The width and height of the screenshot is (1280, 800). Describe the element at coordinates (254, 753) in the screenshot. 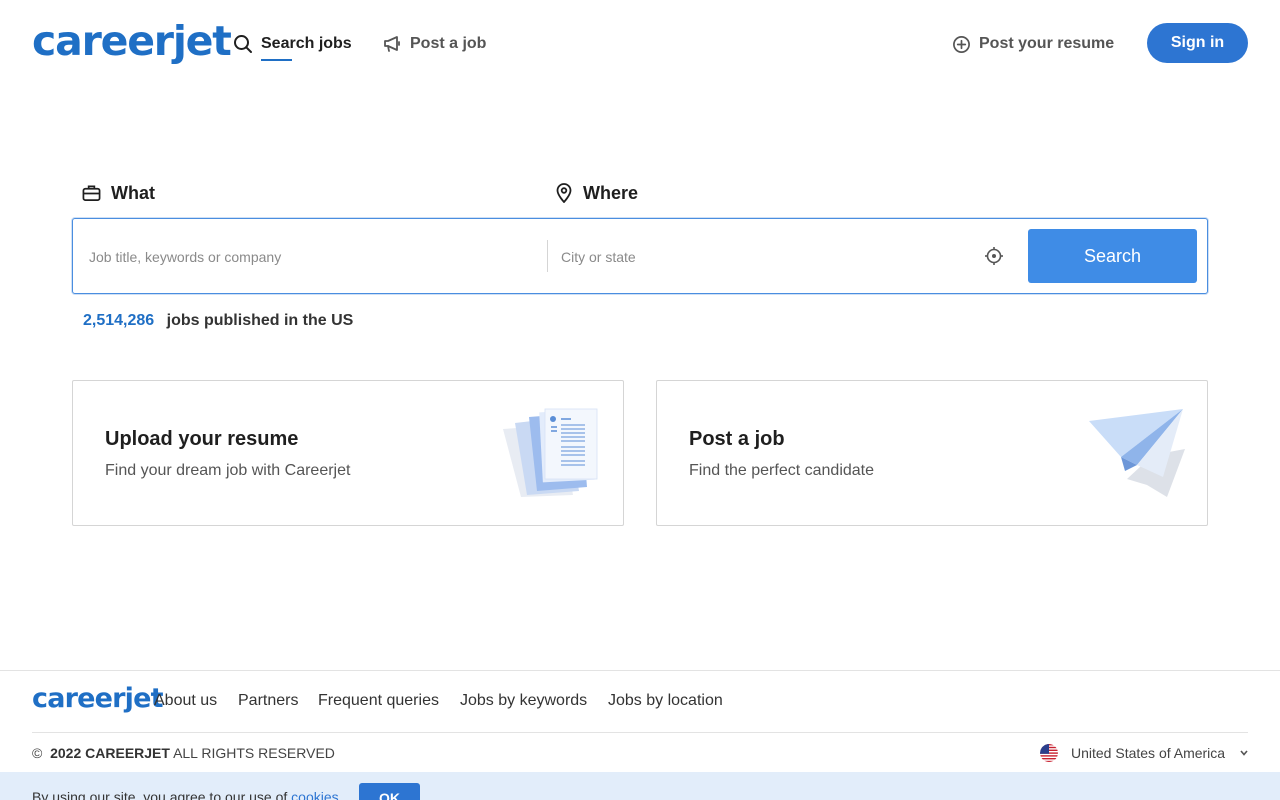

I see `copyright-rest: ALL RIGHTS RESERVED` at that location.